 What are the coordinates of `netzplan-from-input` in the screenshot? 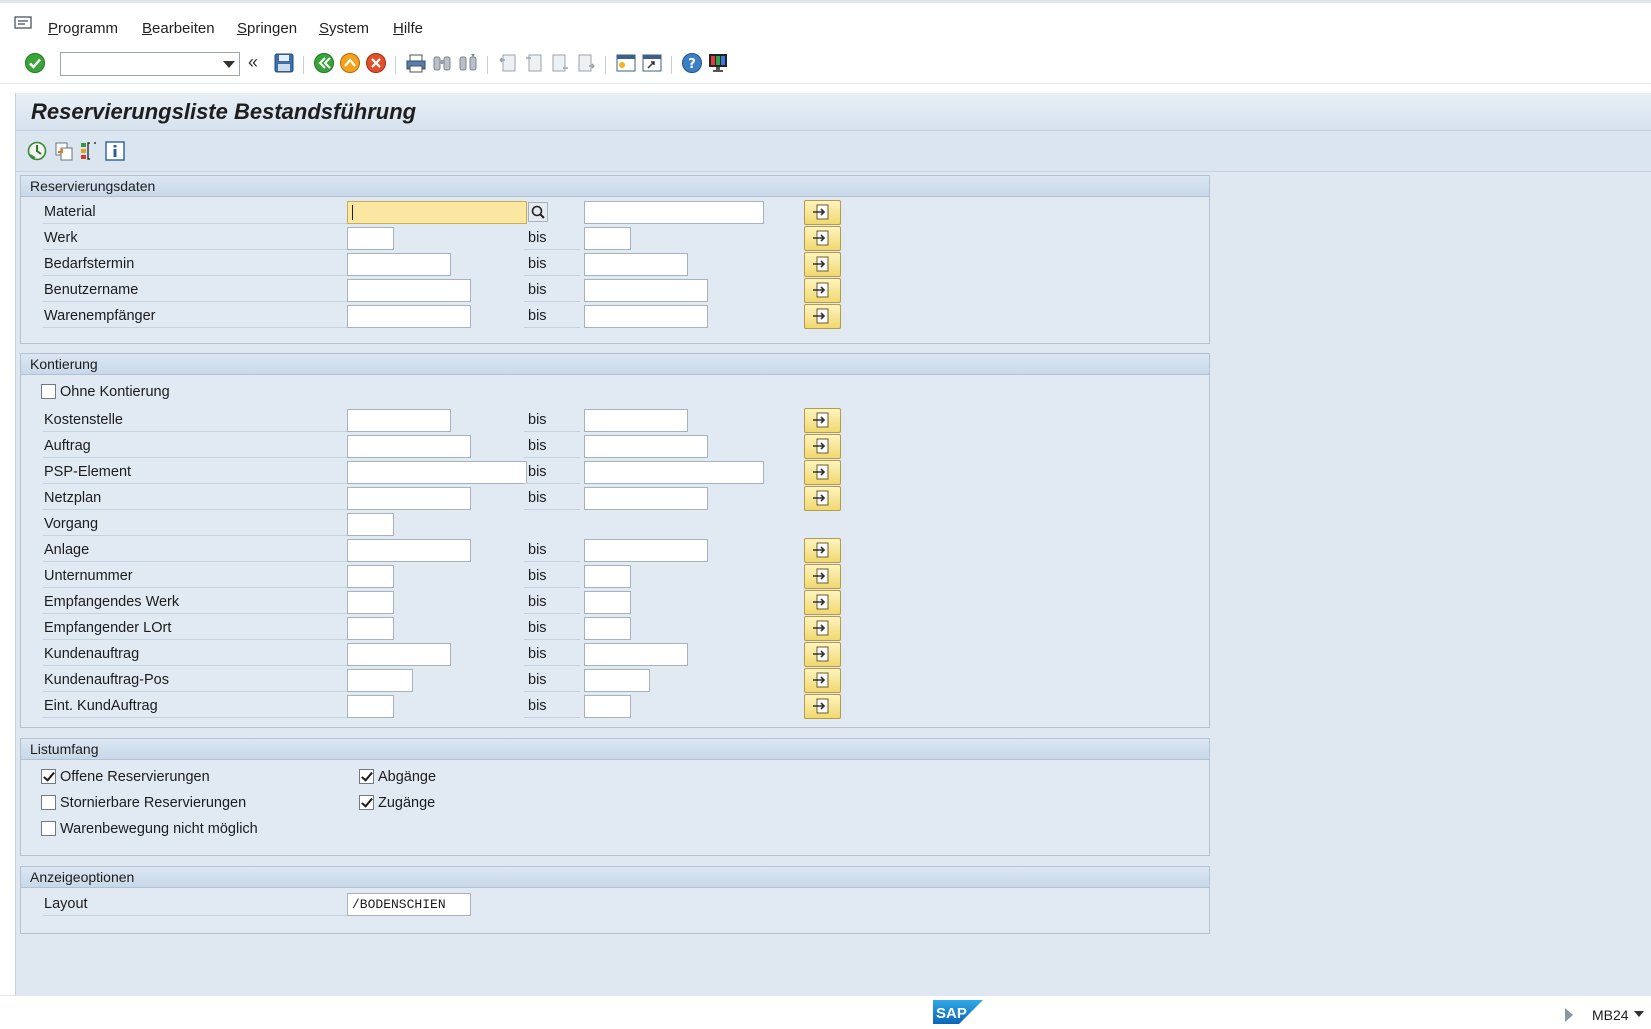 It's located at (409, 498).